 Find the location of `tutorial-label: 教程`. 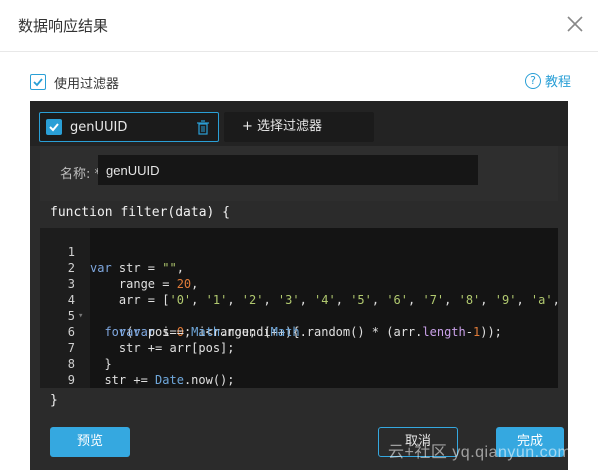

tutorial-label: 教程 is located at coordinates (558, 82).